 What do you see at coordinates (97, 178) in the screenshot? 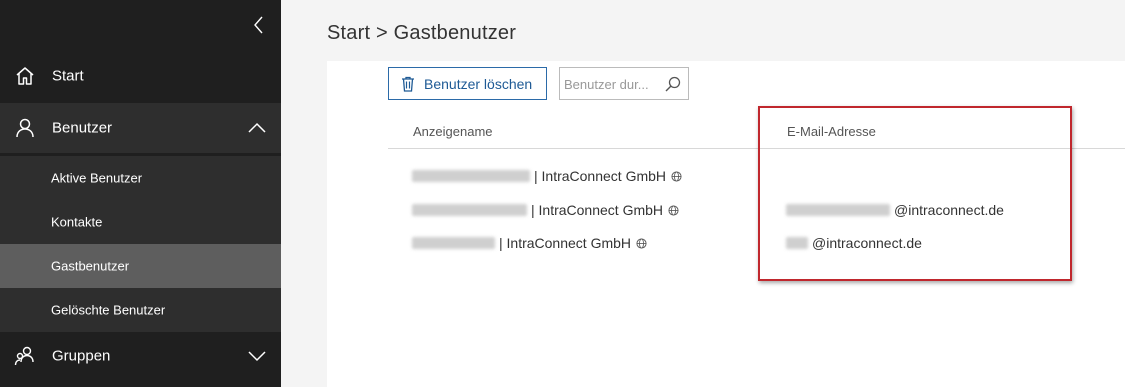
I see `sidebar-item-label: Aktive Benutzer` at bounding box center [97, 178].